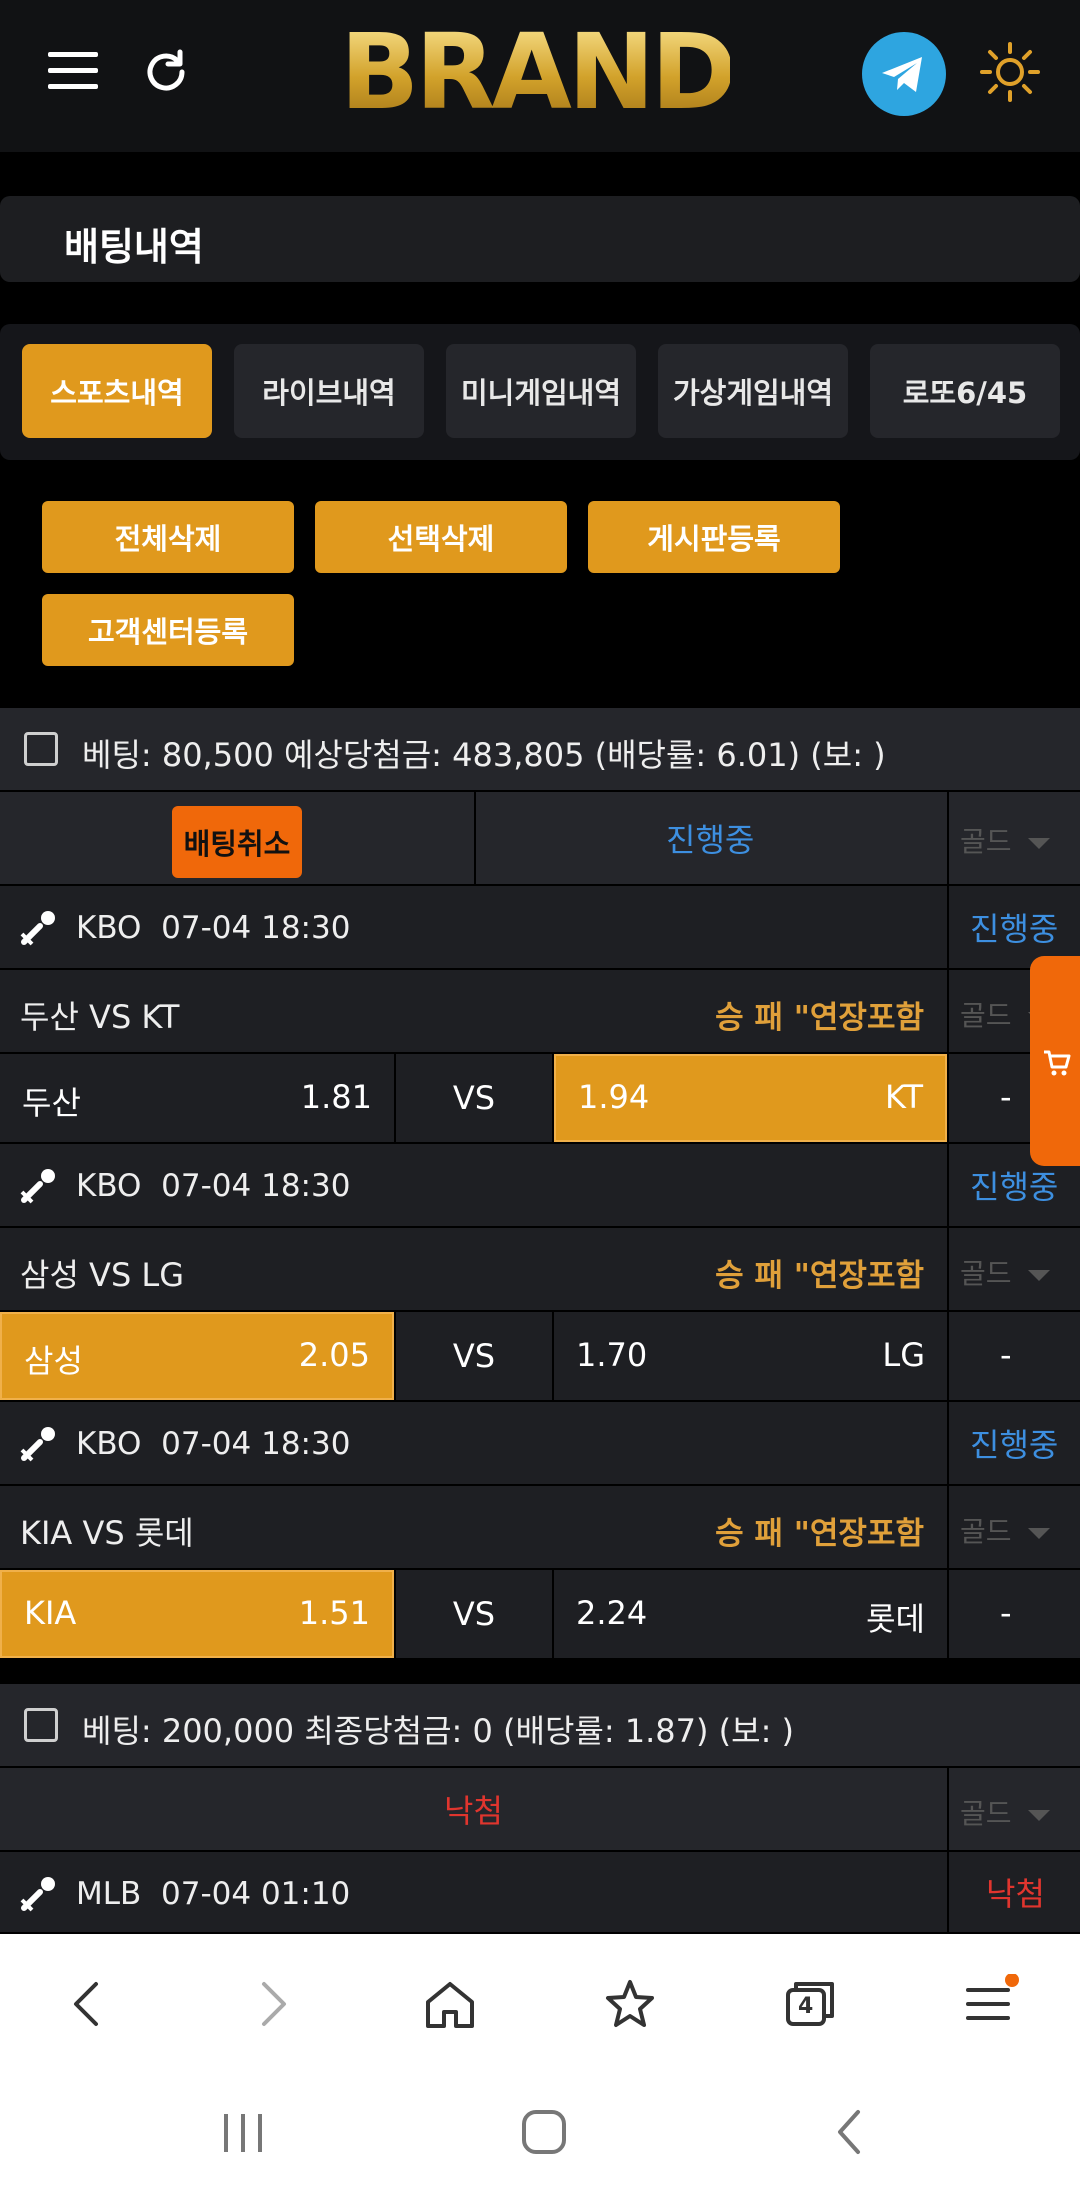 The height and width of the screenshot is (2186, 1080). What do you see at coordinates (237, 842) in the screenshot?
I see `cancel-bet-button: 배팅취소` at bounding box center [237, 842].